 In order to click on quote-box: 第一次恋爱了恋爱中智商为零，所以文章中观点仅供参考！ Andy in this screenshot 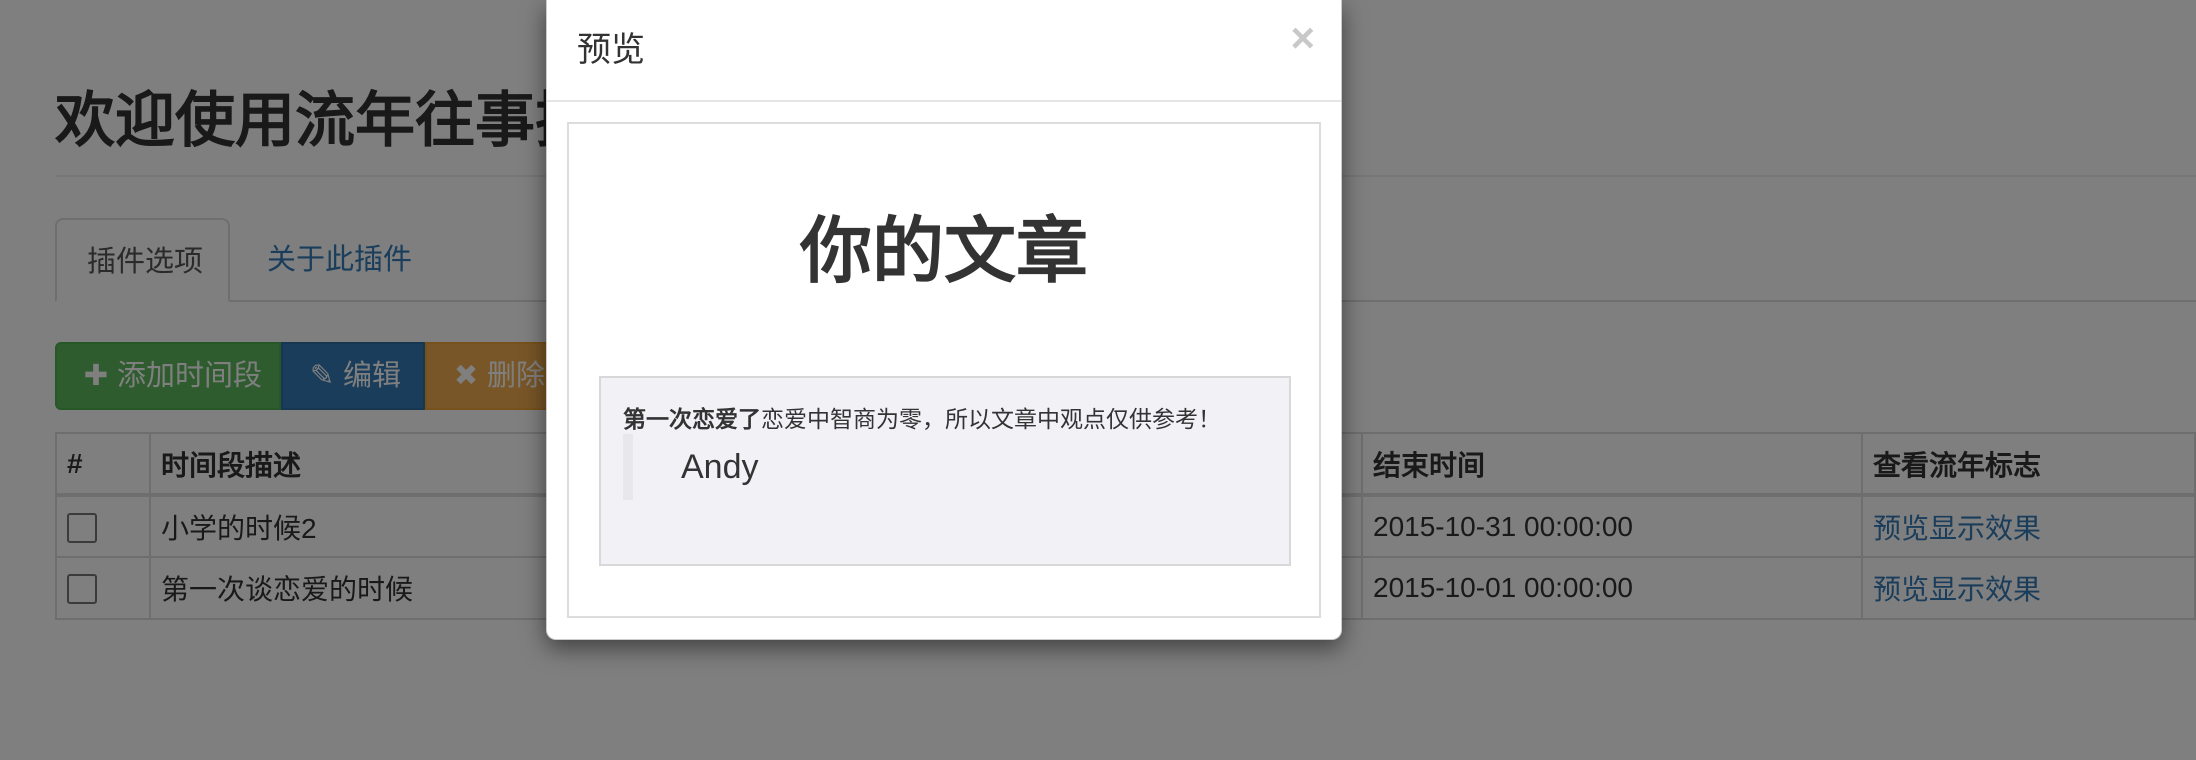, I will do `click(945, 471)`.